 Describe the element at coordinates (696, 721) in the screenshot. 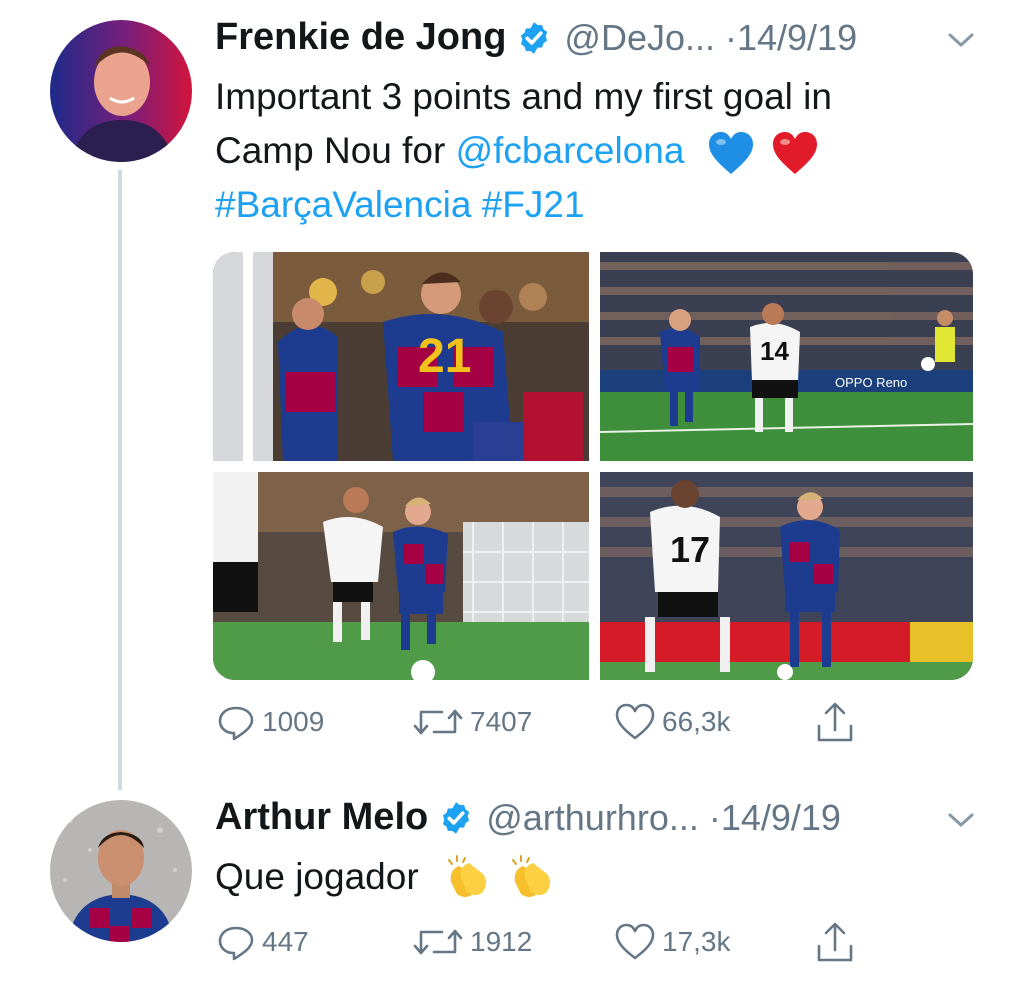

I see `like-count: 66,3k` at that location.